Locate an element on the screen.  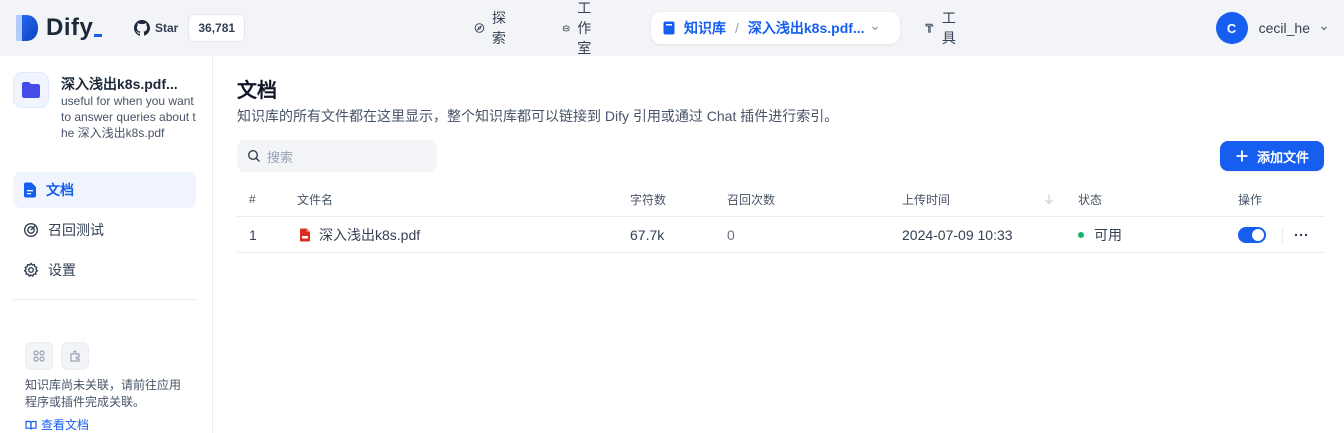
status-badge: 可用 is located at coordinates (1100, 234).